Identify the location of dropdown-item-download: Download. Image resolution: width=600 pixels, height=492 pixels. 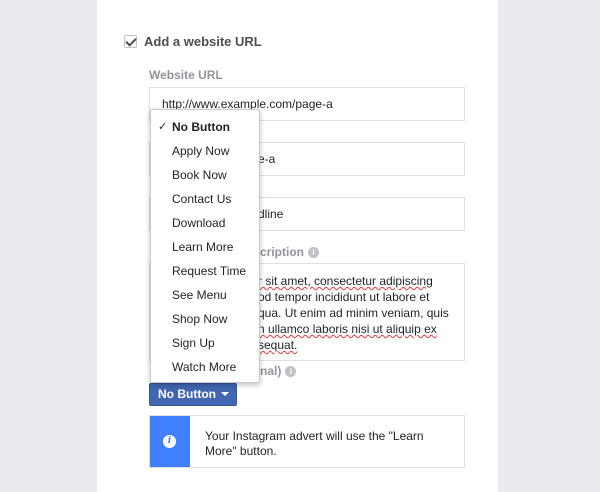
(205, 223).